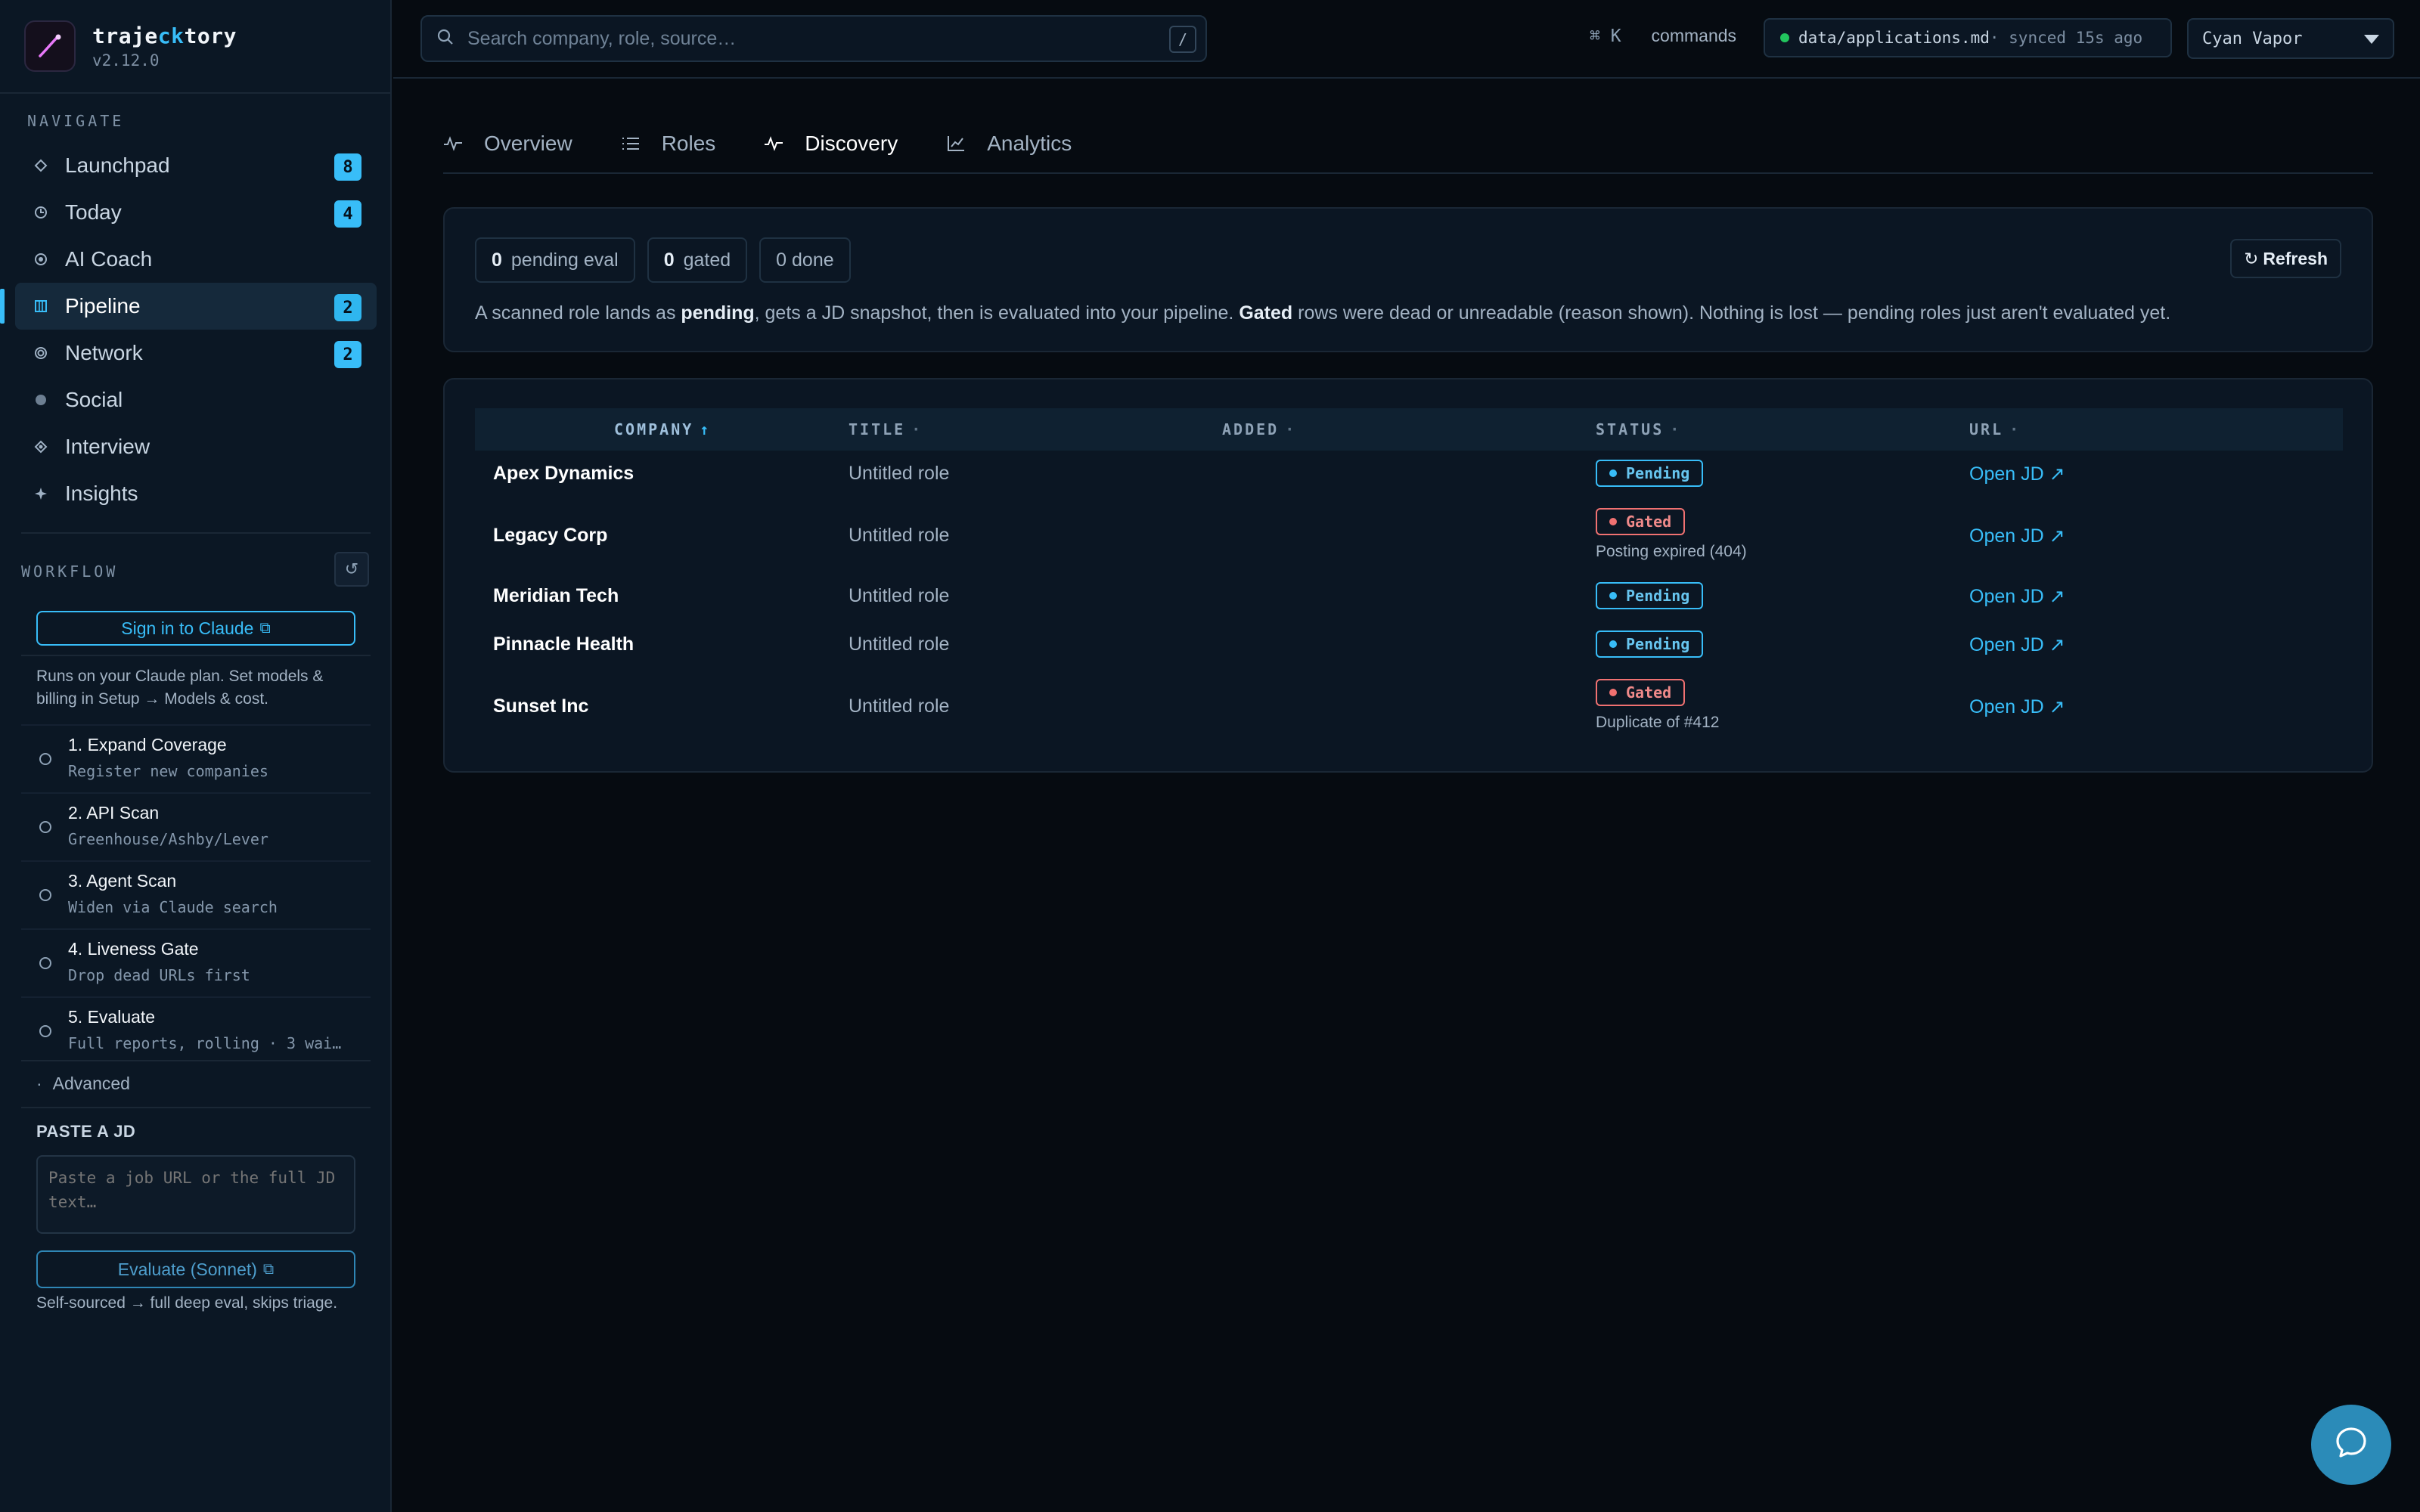 The height and width of the screenshot is (1512, 2420). I want to click on workflow-step: 2. API Scan Greenhouse/Ashby/Lever, so click(196, 826).